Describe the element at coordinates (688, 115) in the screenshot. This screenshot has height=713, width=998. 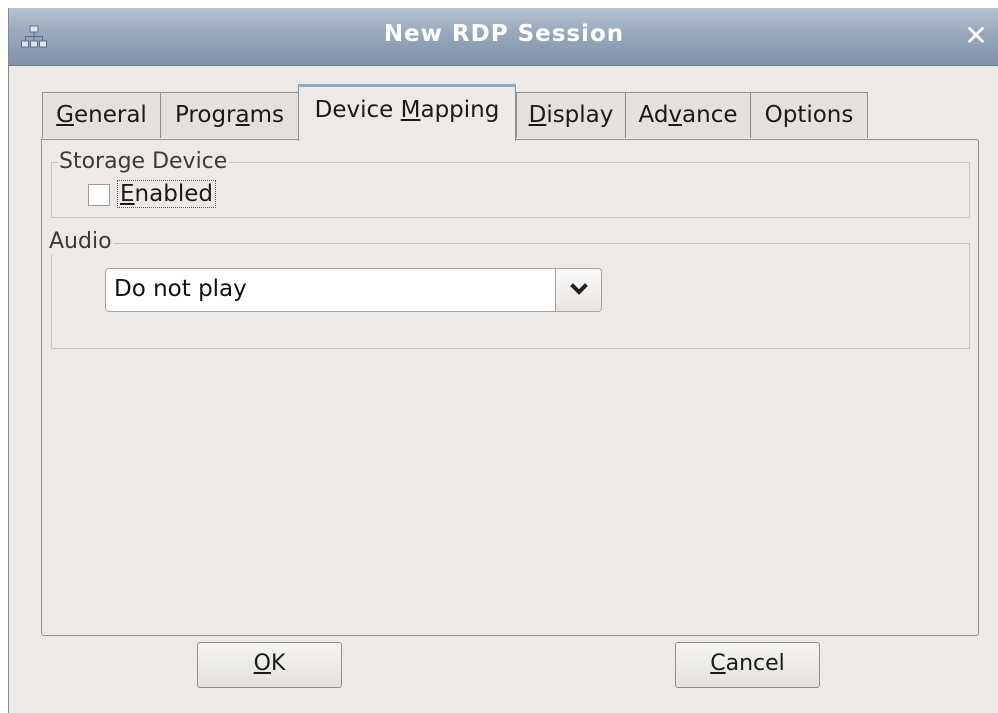
I see `tab-advance: Advance` at that location.